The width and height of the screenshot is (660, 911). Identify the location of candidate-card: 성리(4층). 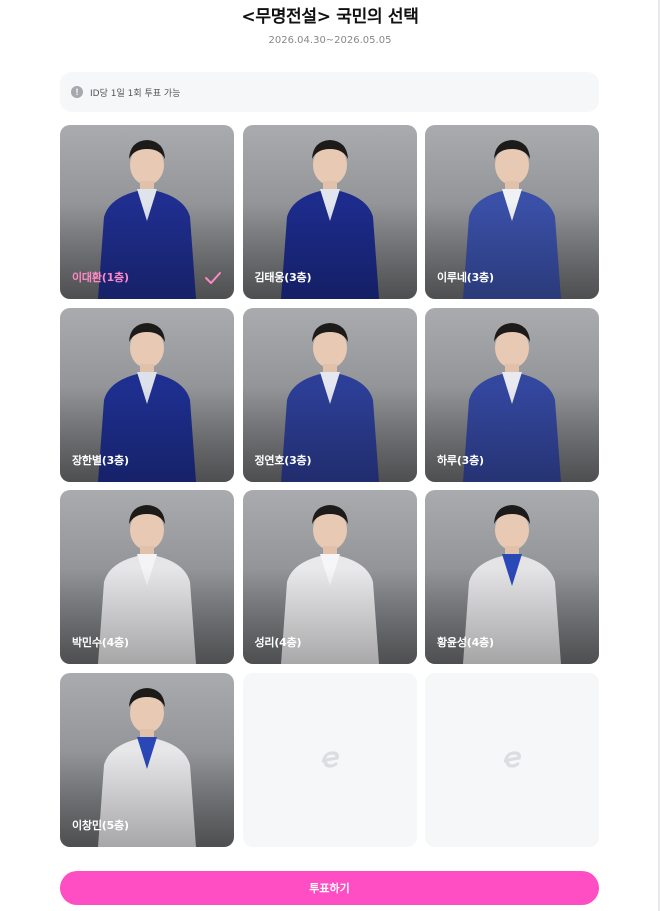
(329, 577).